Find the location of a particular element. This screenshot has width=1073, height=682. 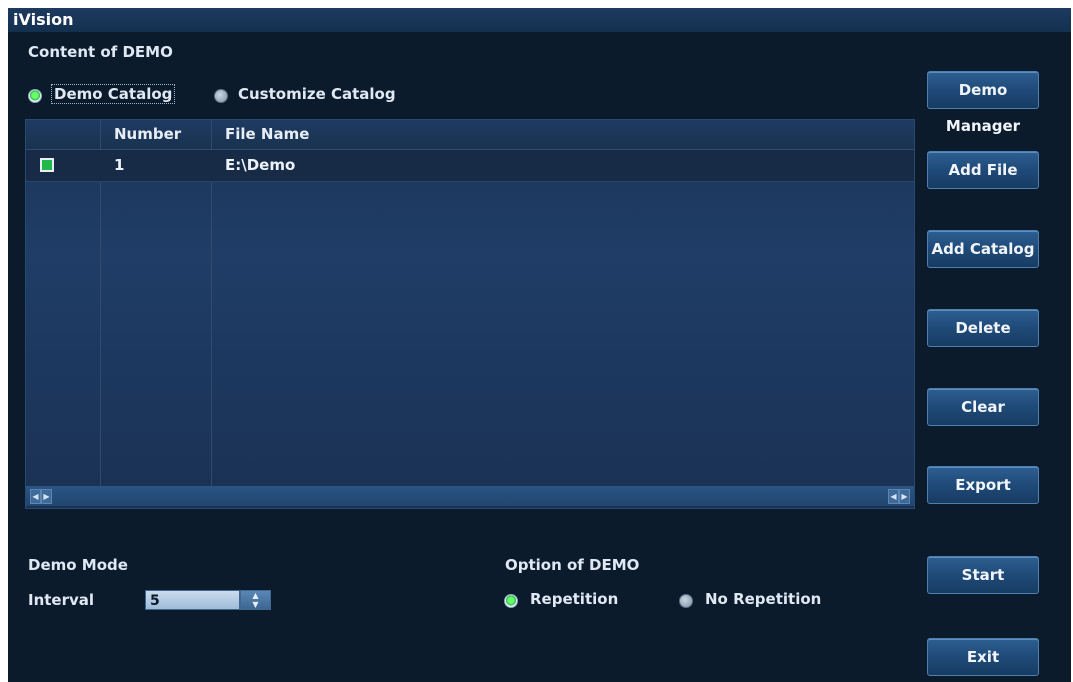

column-header-number: Number is located at coordinates (147, 134).